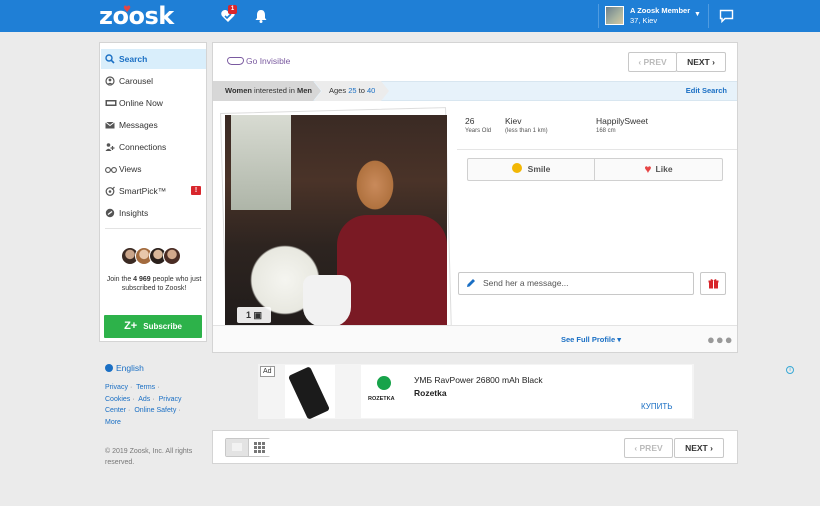 The width and height of the screenshot is (820, 506). What do you see at coordinates (531, 169) in the screenshot?
I see `smile-button: Smile` at bounding box center [531, 169].